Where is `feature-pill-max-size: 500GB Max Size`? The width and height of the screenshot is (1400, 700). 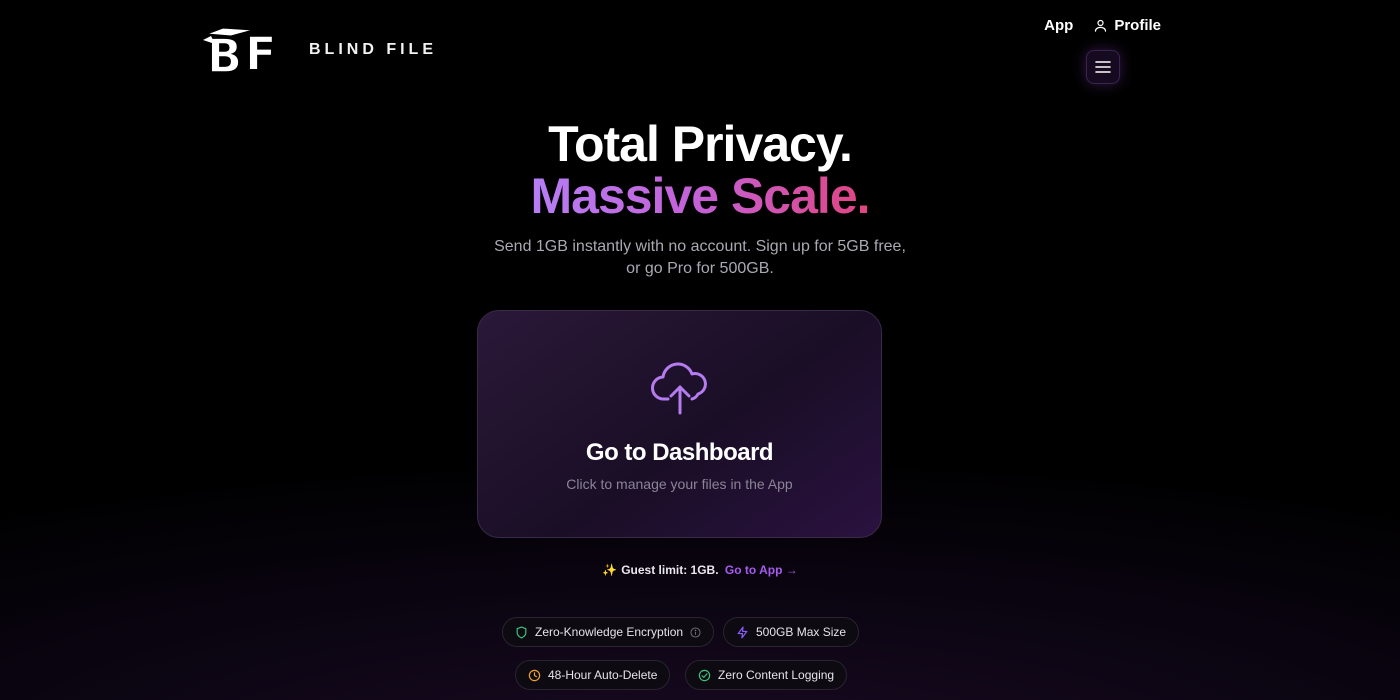 feature-pill-max-size: 500GB Max Size is located at coordinates (791, 632).